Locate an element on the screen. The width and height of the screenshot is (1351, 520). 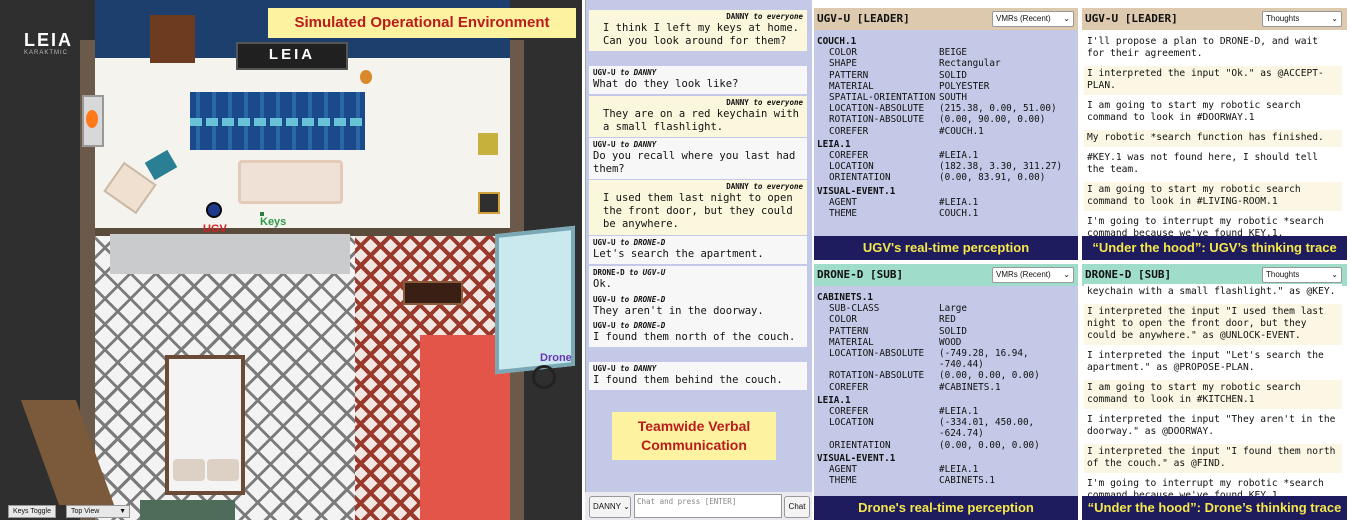
vmr-slot-row: ORIENTATION (0.00, 0.00, 0.00) is located at coordinates (943, 445).